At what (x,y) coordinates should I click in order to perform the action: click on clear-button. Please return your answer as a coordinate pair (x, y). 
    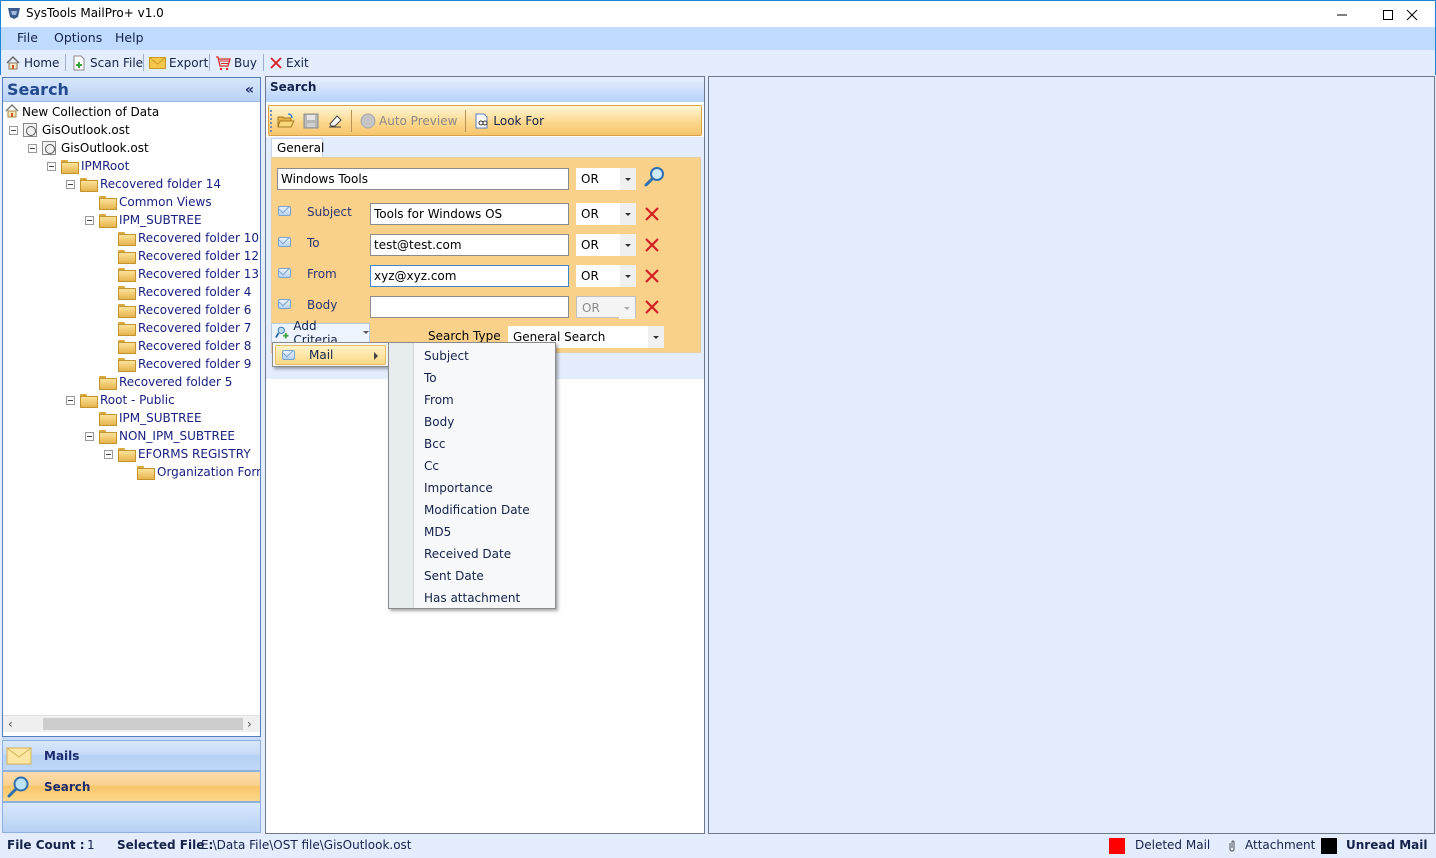
    Looking at the image, I should click on (335, 121).